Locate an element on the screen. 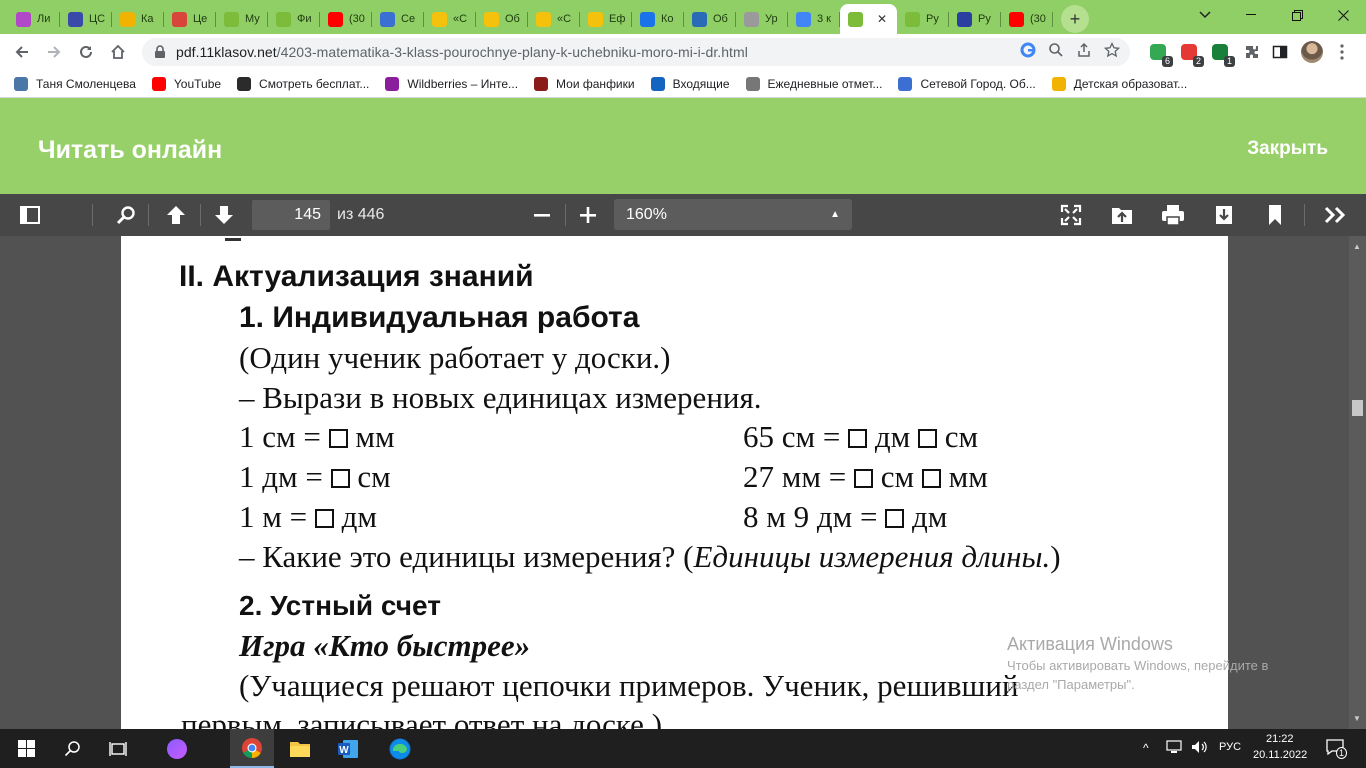 This screenshot has height=768, width=1366. tab-label: «С is located at coordinates (564, 19).